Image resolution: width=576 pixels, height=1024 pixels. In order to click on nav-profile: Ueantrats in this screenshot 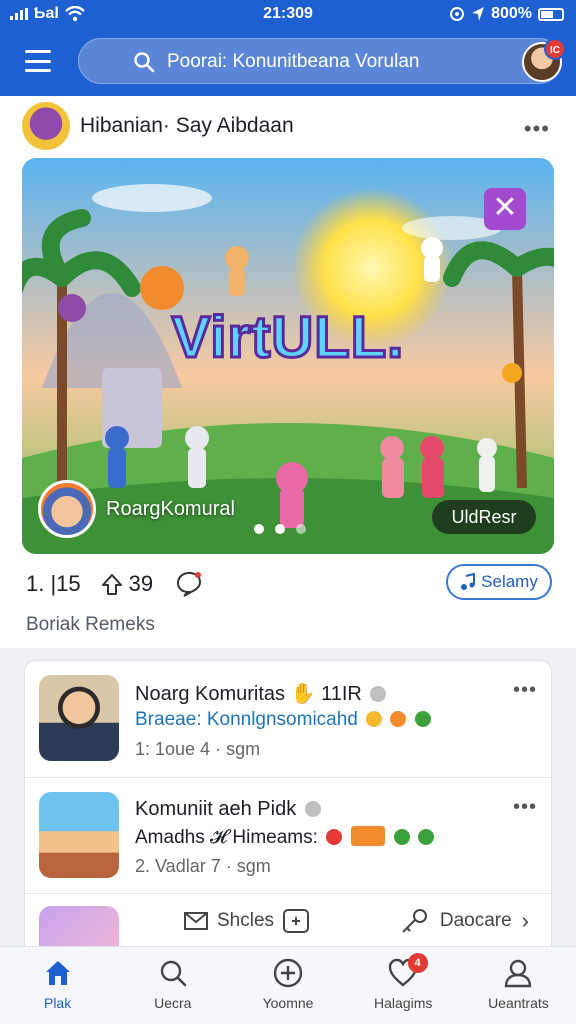, I will do `click(518, 985)`.